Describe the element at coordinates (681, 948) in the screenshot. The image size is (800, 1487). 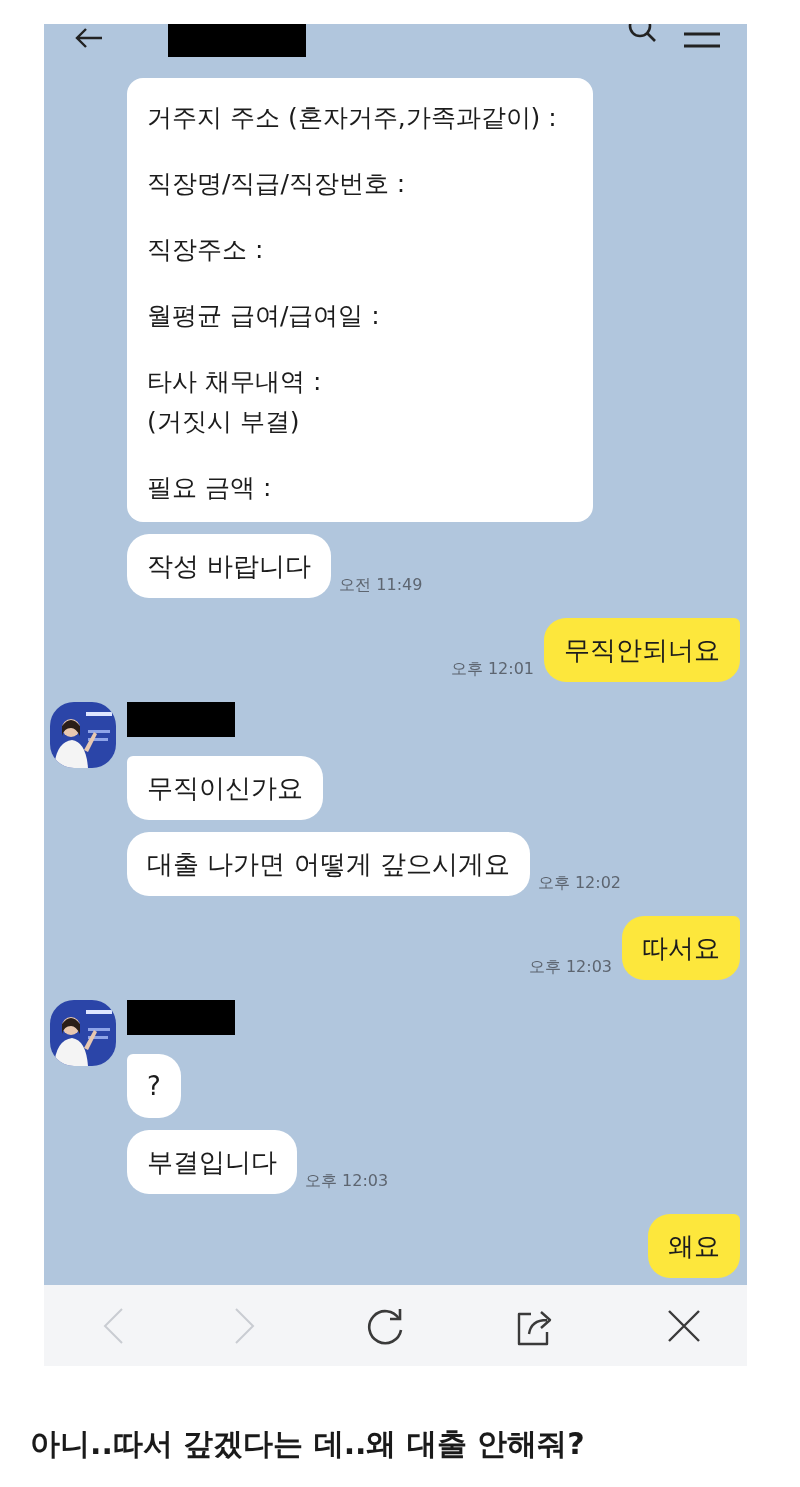
I see `message-bubble: 따서요` at that location.